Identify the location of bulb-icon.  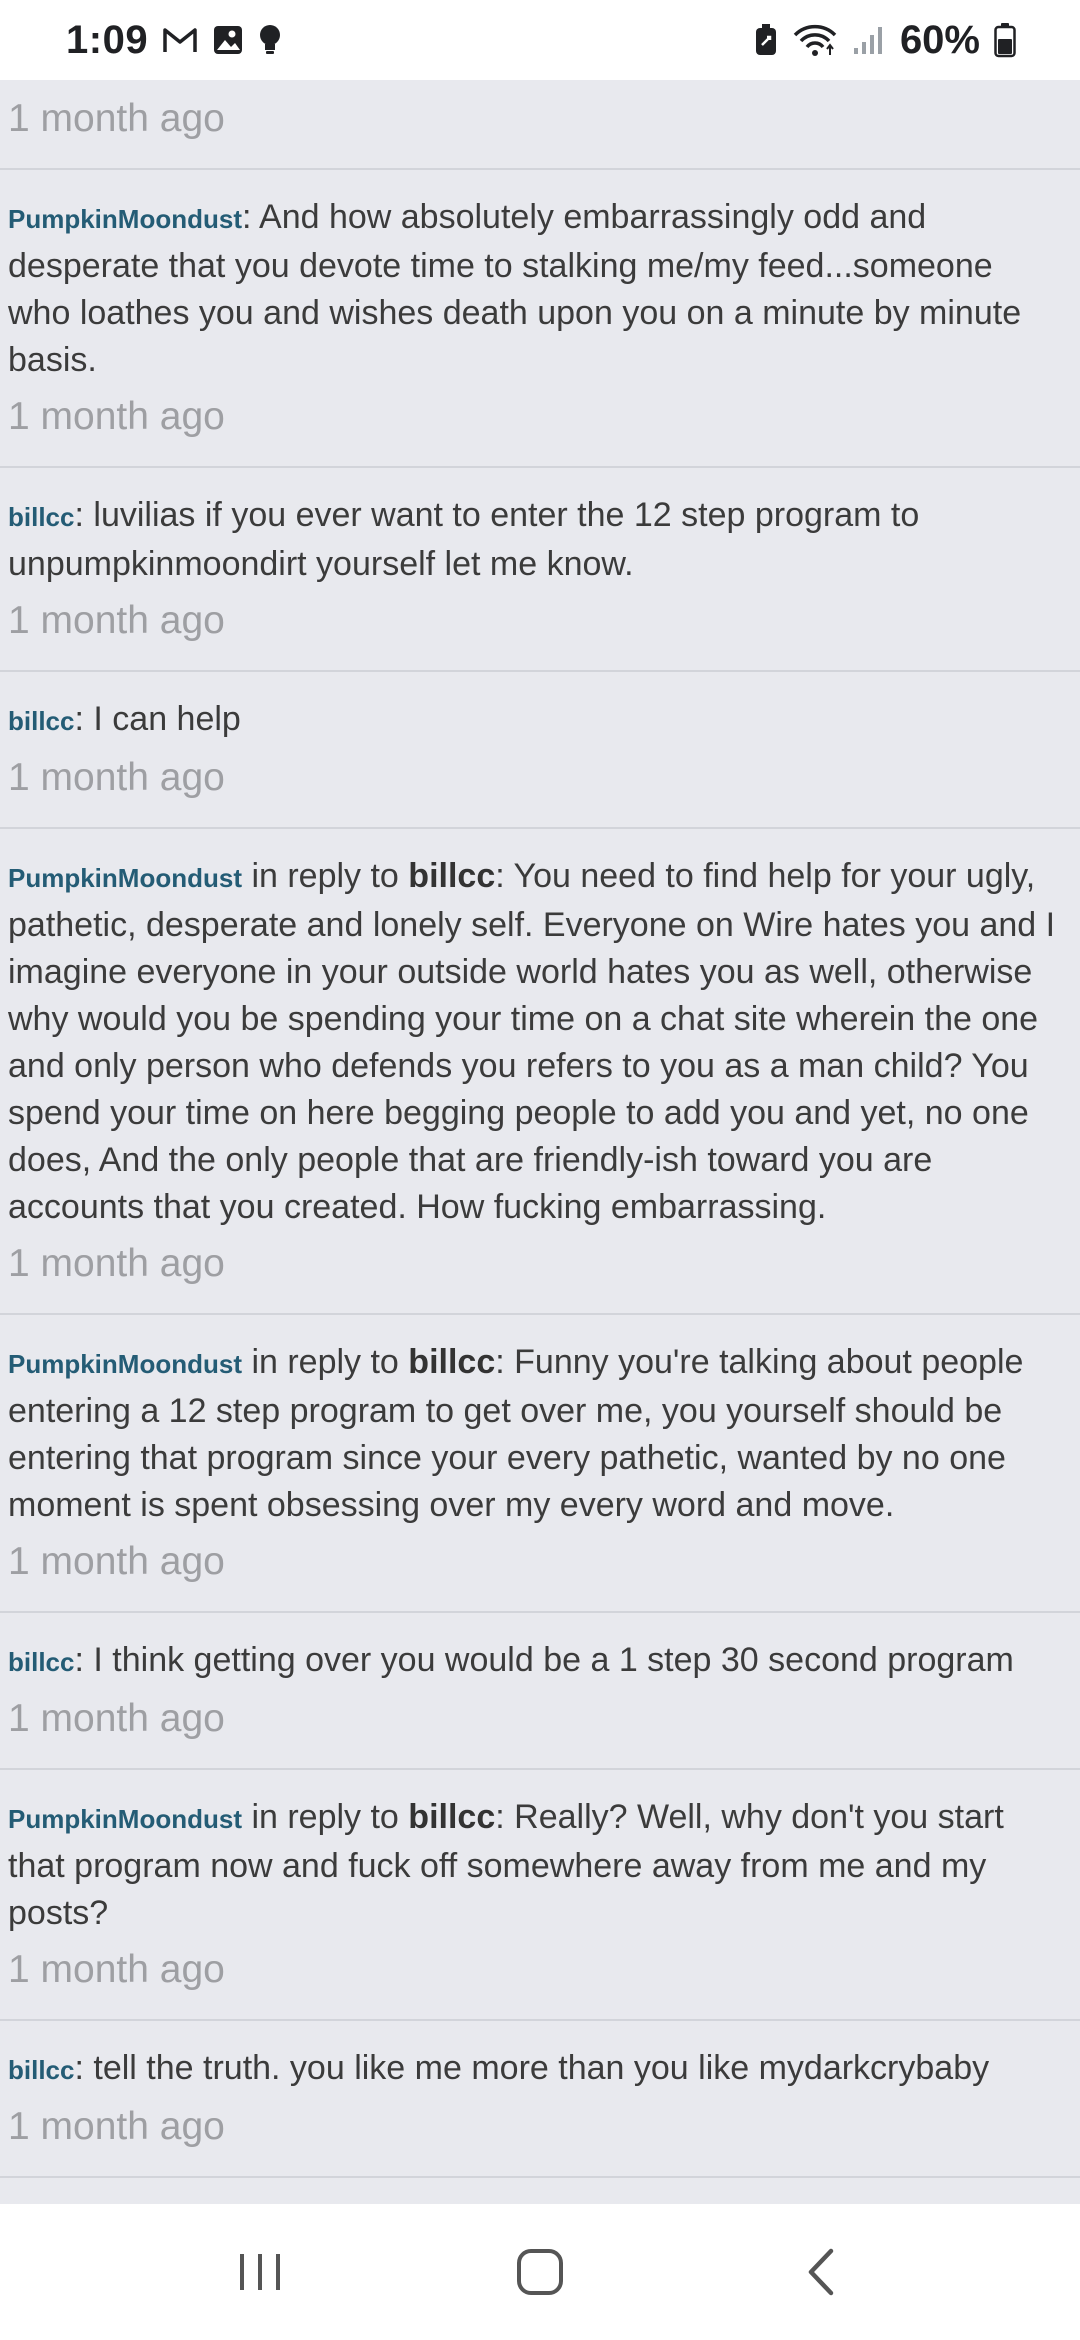
(270, 40).